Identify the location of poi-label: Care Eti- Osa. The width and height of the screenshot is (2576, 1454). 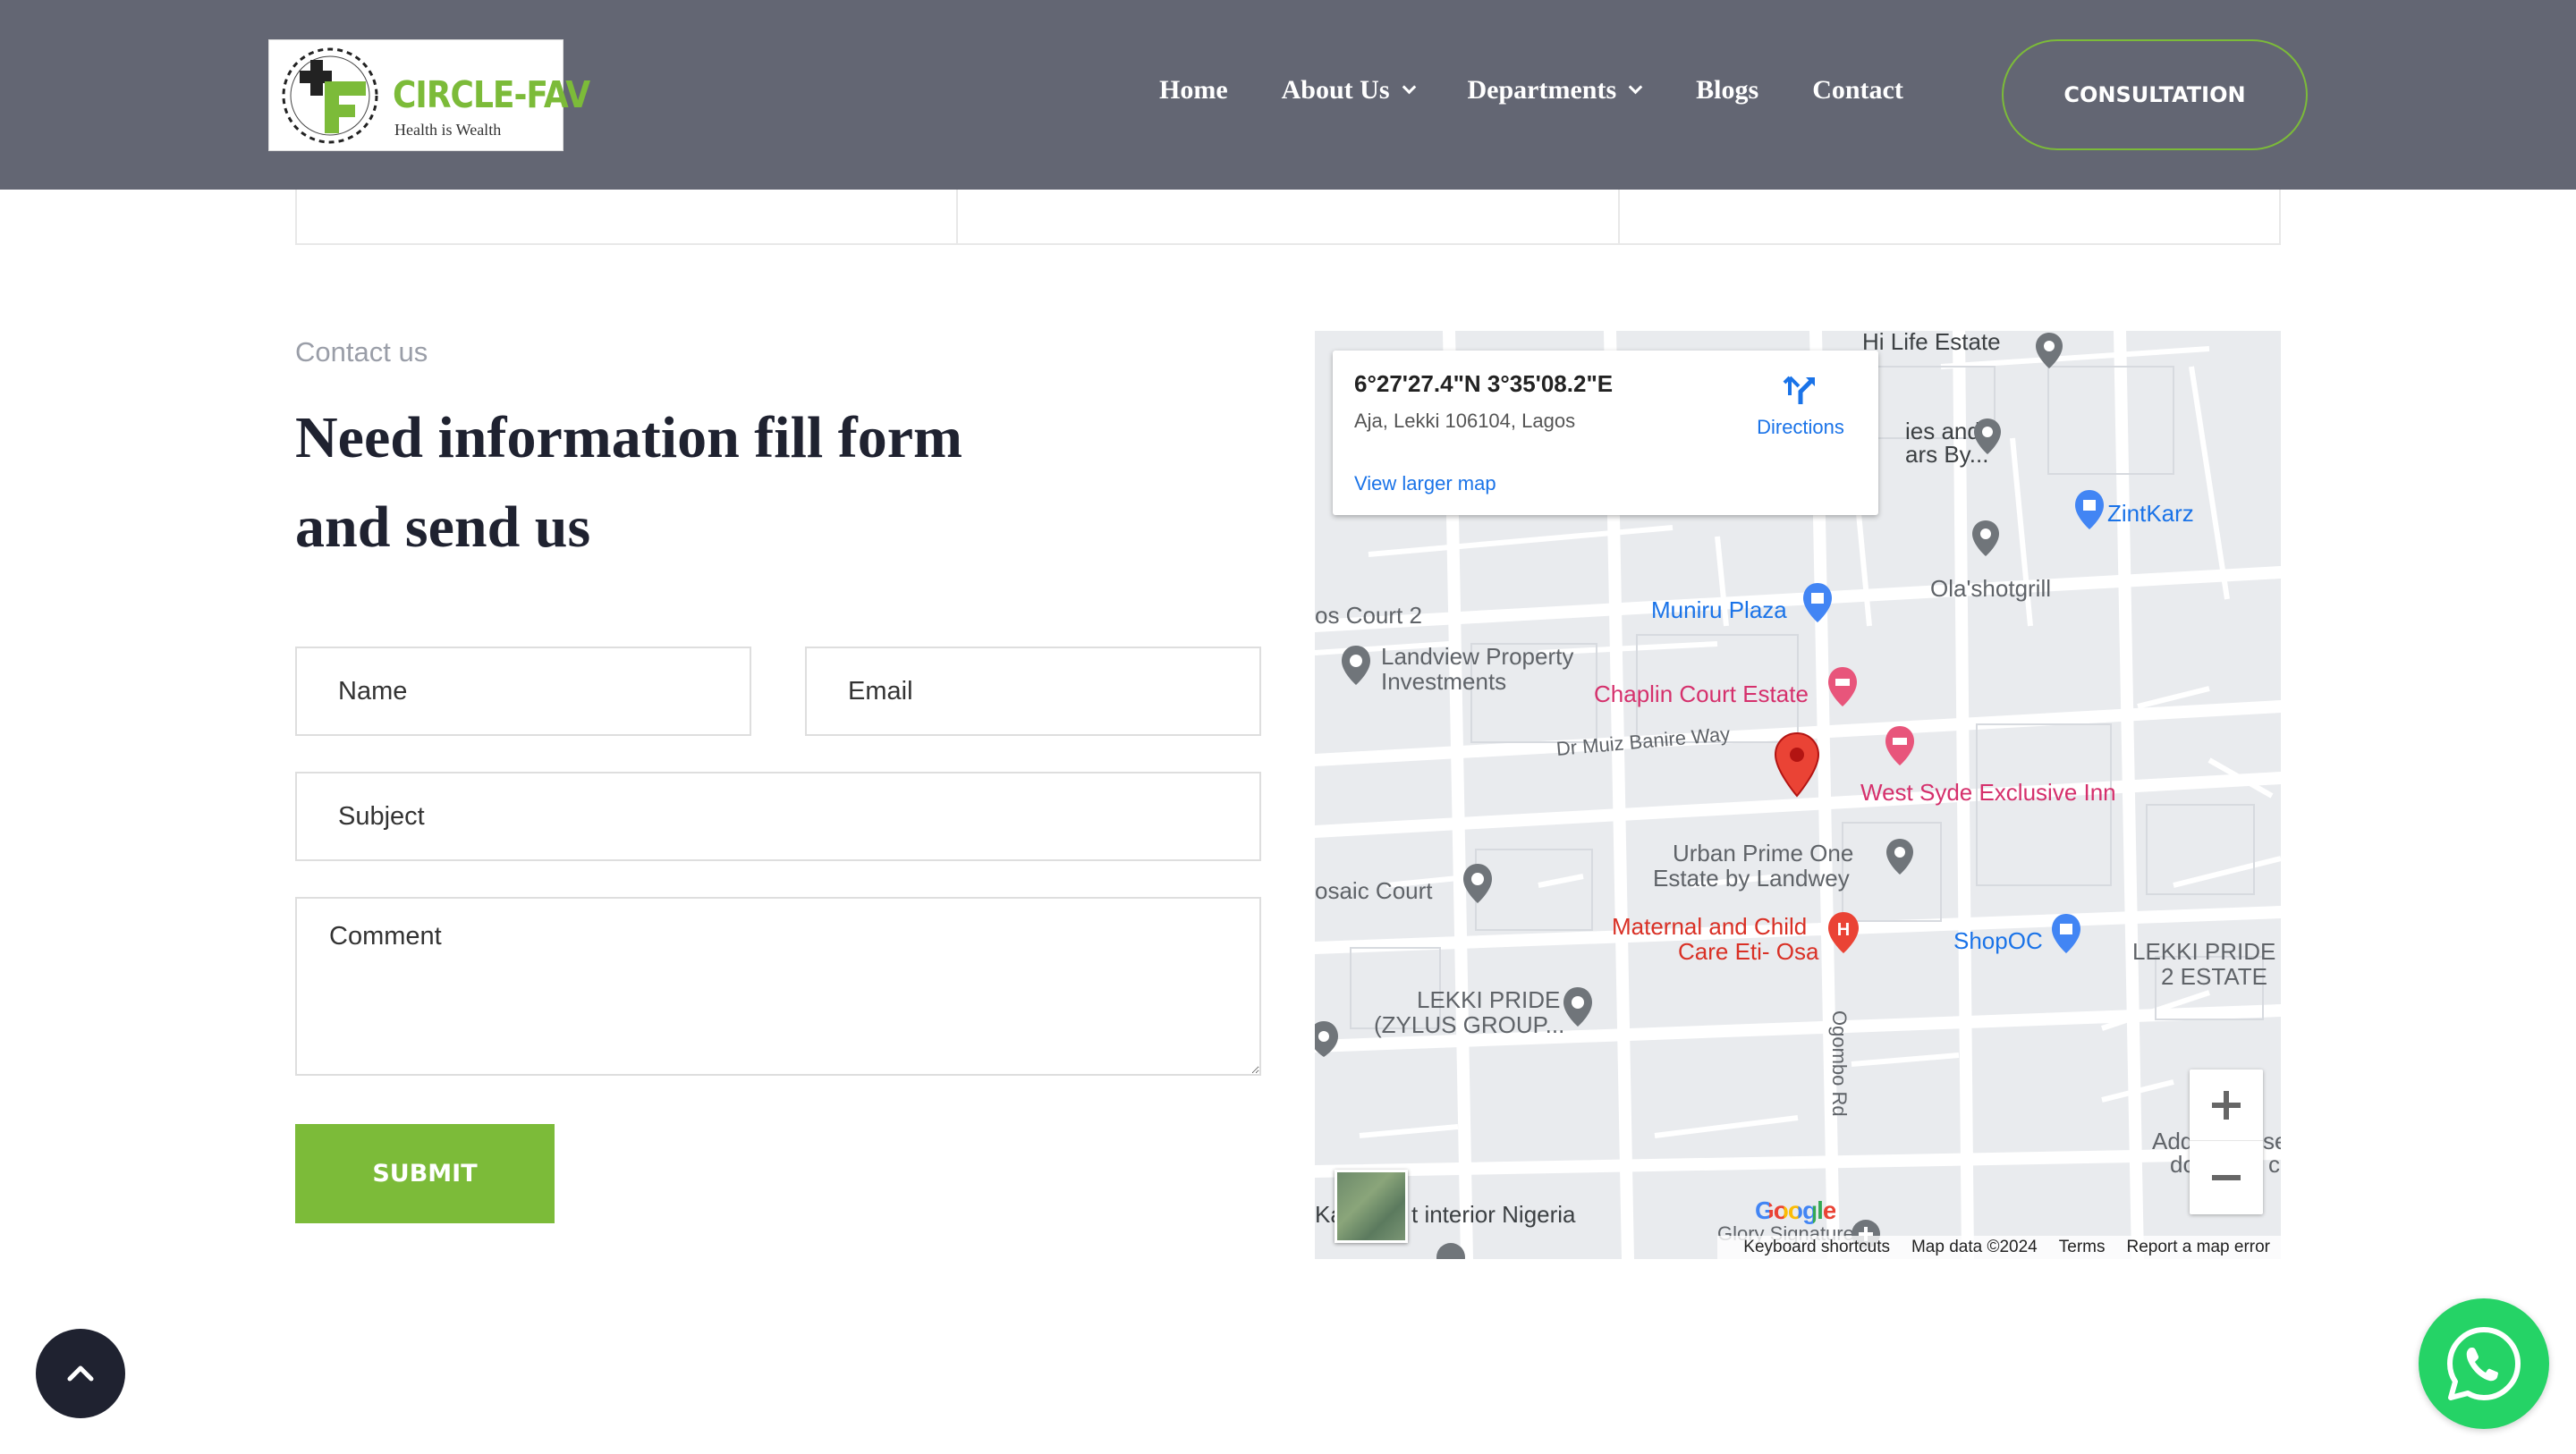
(1748, 952).